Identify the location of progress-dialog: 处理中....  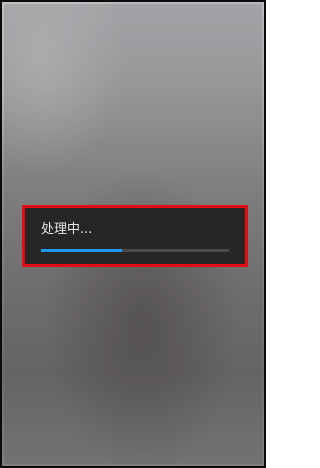
(135, 236).